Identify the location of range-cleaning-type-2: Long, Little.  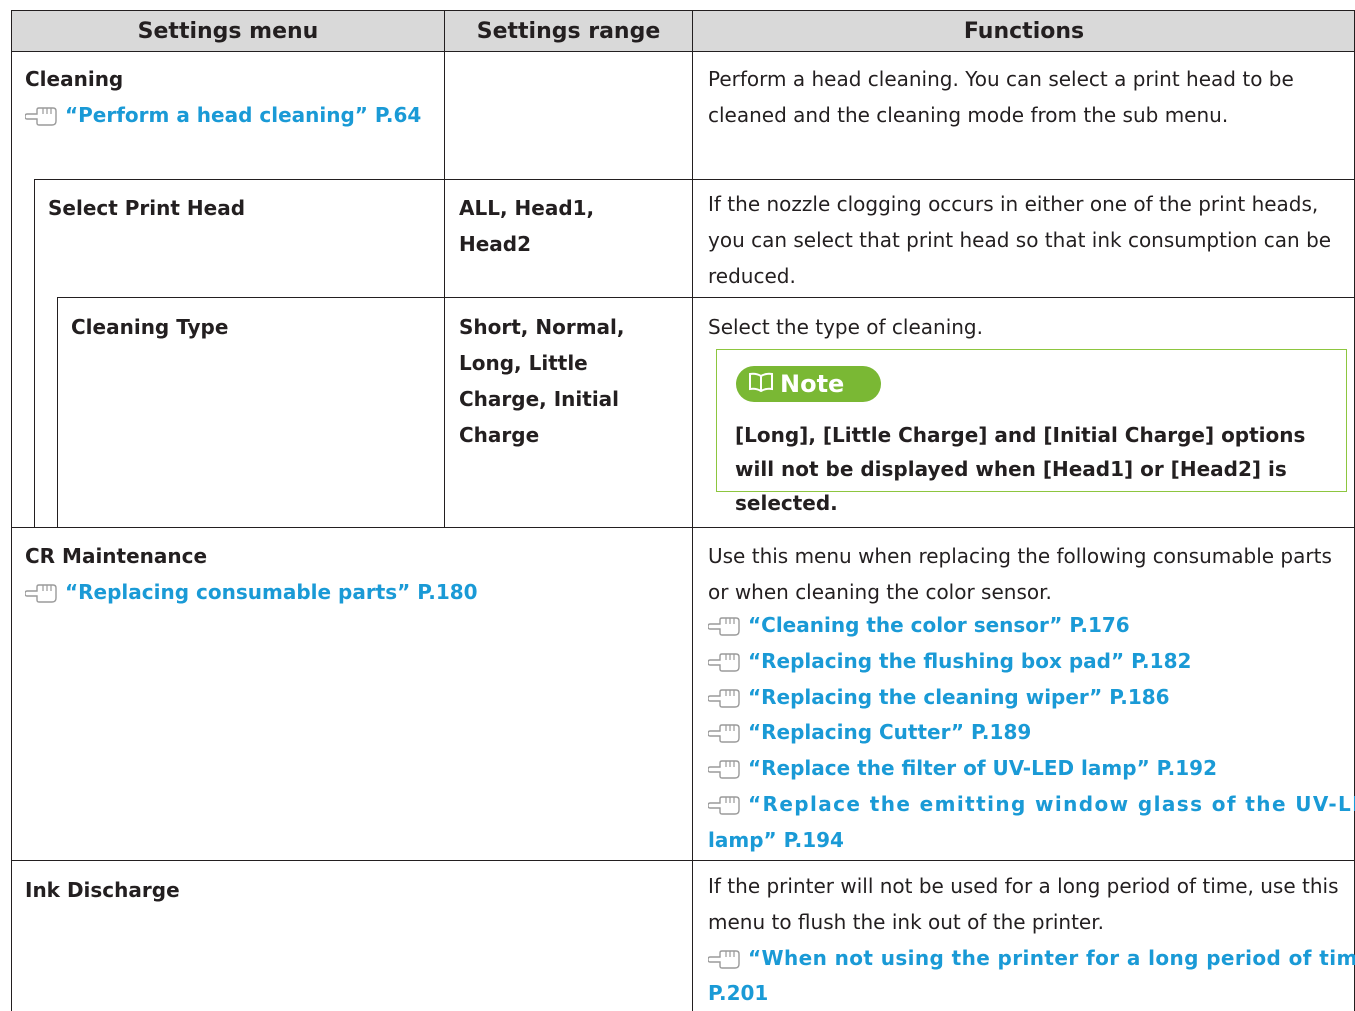
(523, 363).